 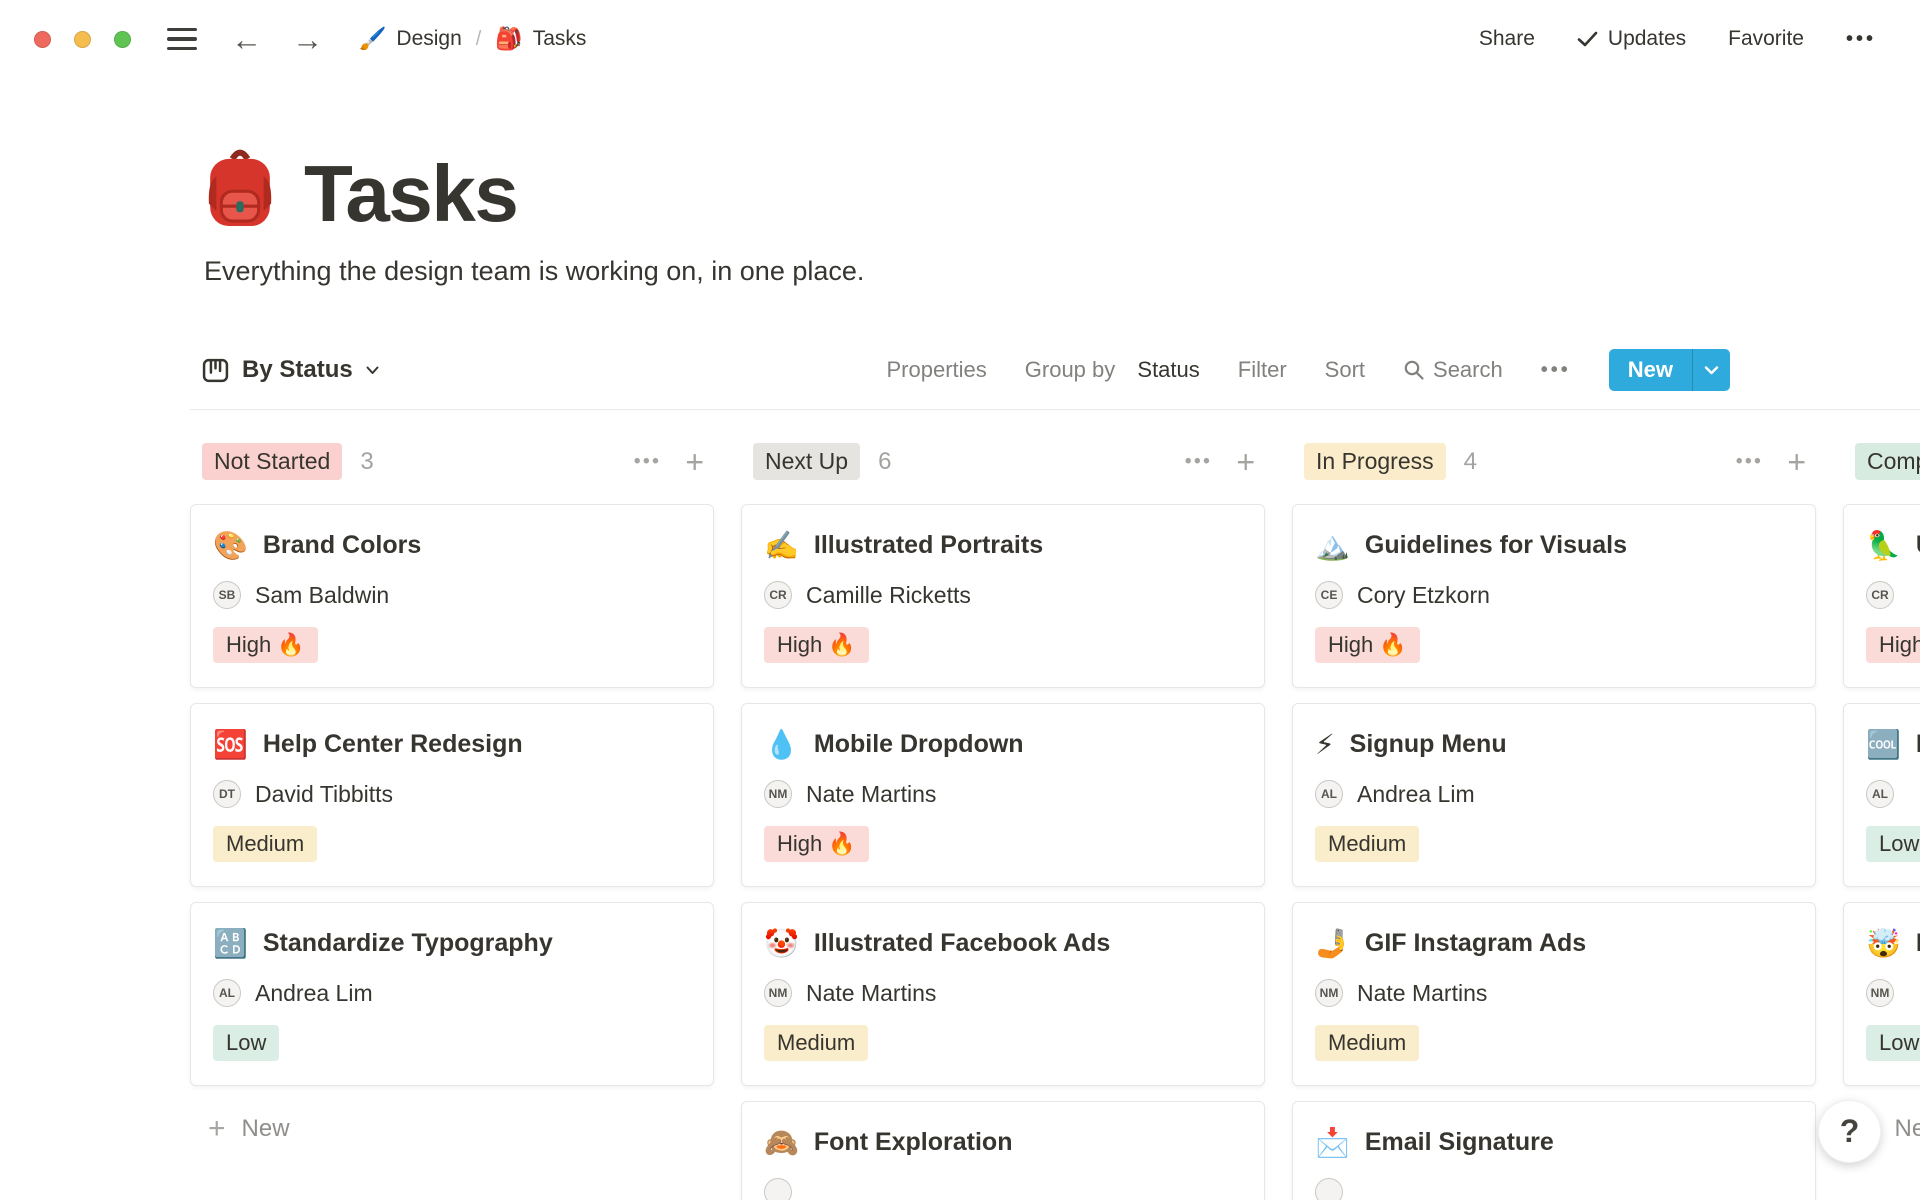 I want to click on card-title-row: 🆒B, so click(x=1893, y=744).